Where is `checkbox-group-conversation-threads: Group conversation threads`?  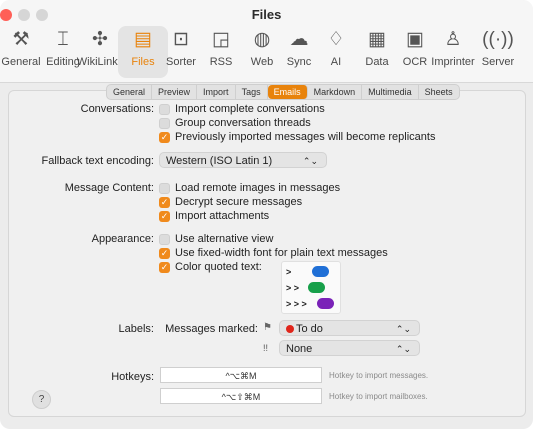 checkbox-group-conversation-threads: Group conversation threads is located at coordinates (235, 123).